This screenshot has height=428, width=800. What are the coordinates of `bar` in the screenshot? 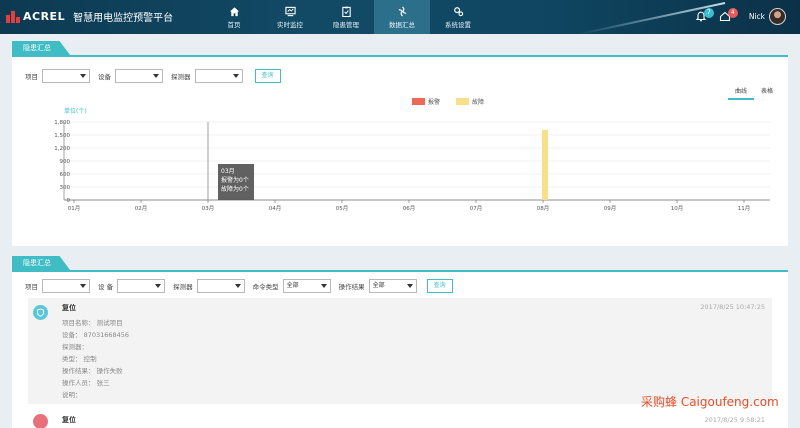 It's located at (545, 164).